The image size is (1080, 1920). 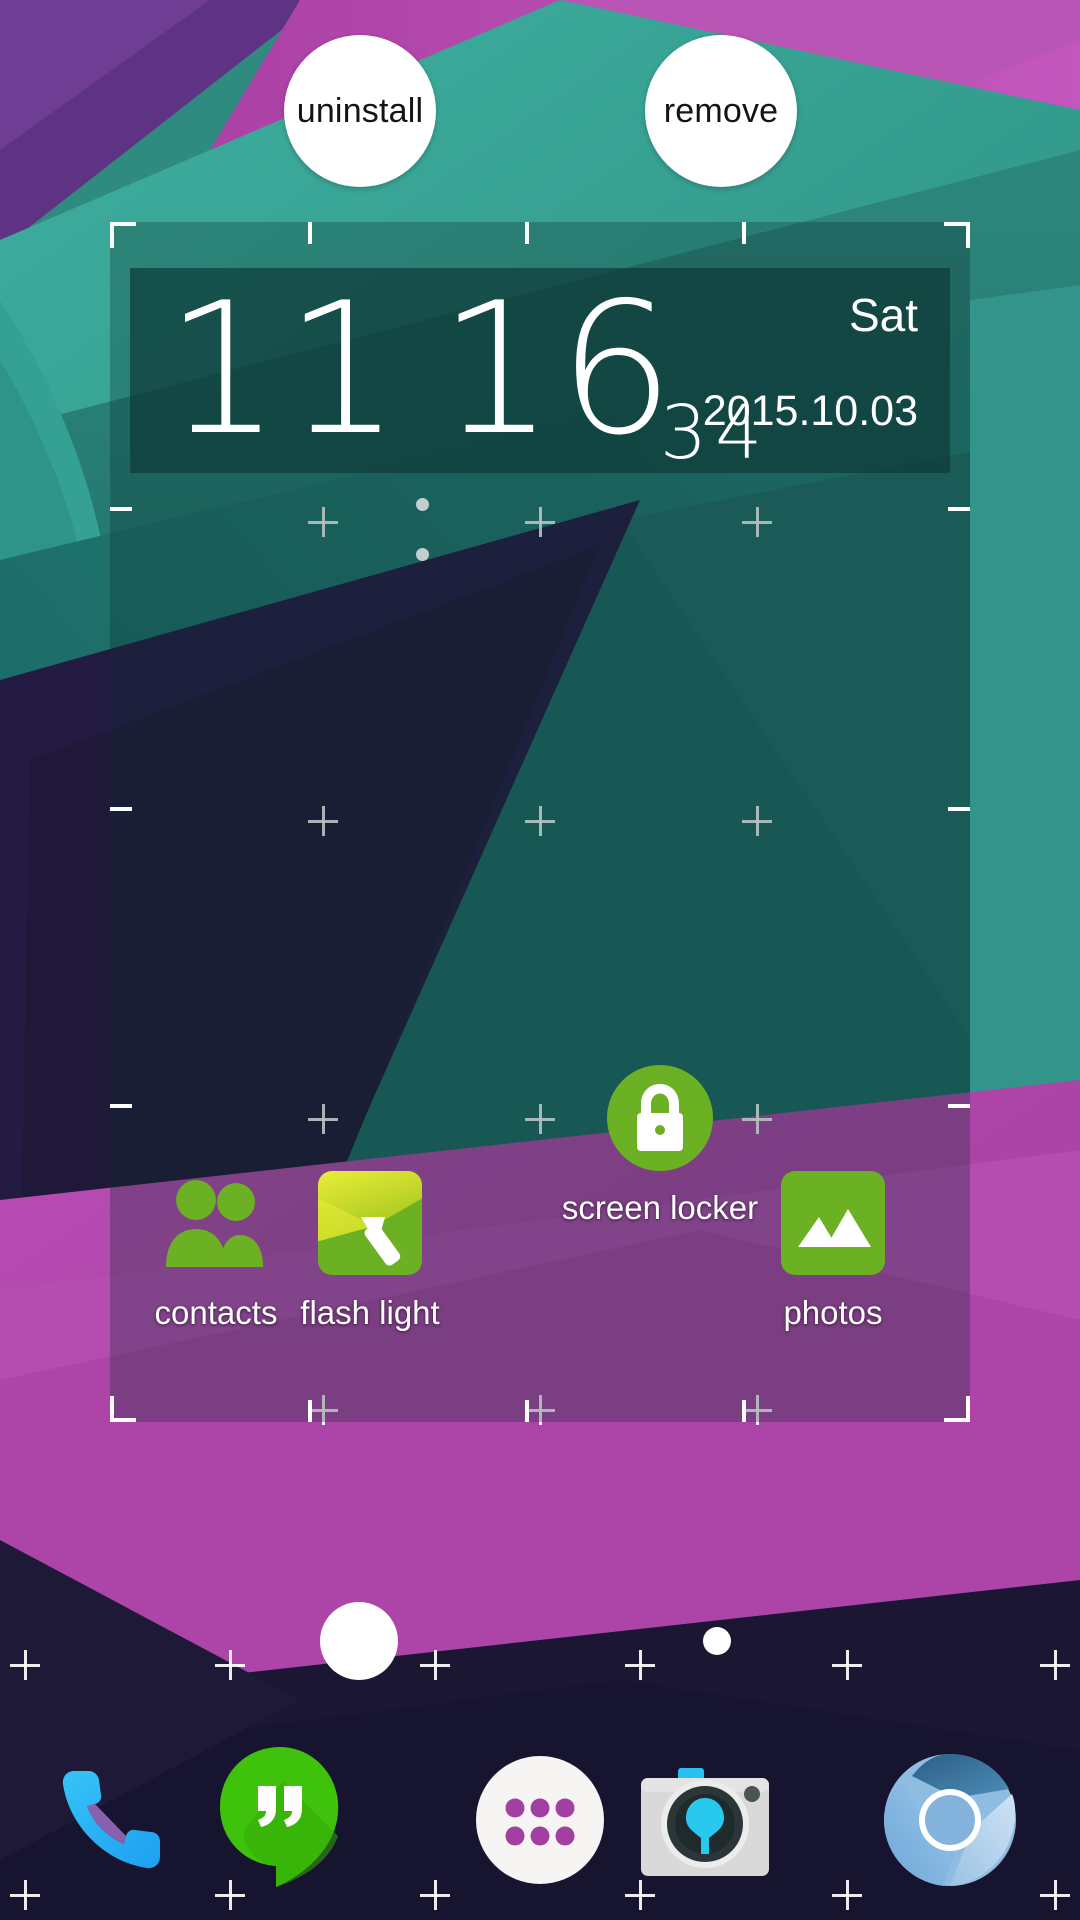 I want to click on clock-date: 2015.10.03, so click(x=810, y=411).